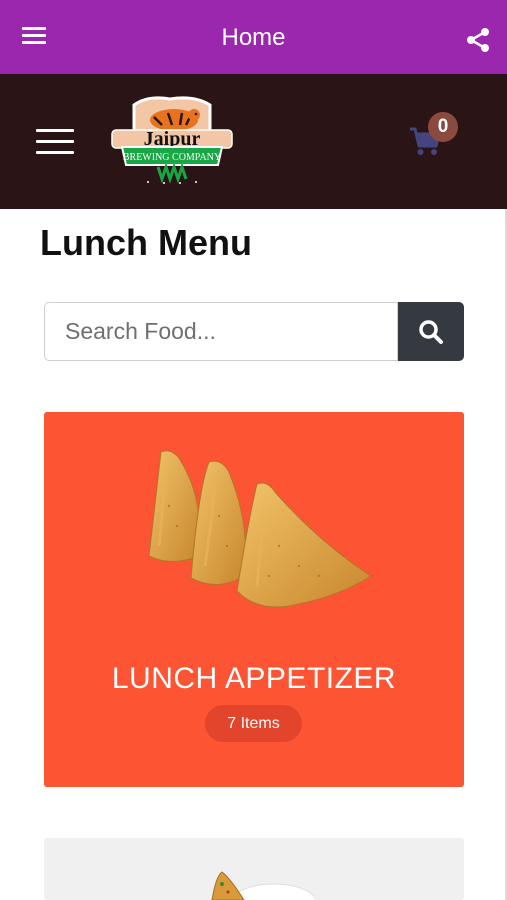  Describe the element at coordinates (478, 40) in the screenshot. I see `share-icon` at that location.